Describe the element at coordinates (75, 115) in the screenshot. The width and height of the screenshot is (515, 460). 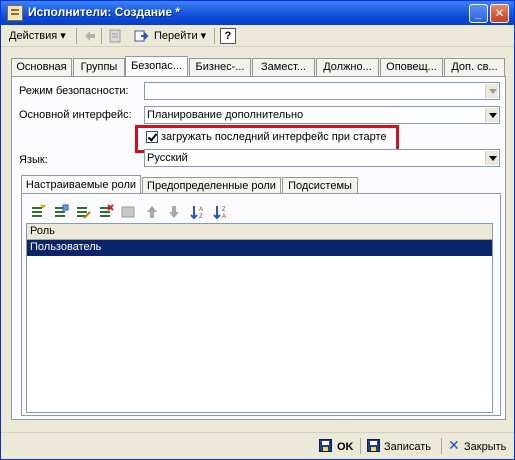
I see `main-interface-label: Основной интерфейс:` at that location.